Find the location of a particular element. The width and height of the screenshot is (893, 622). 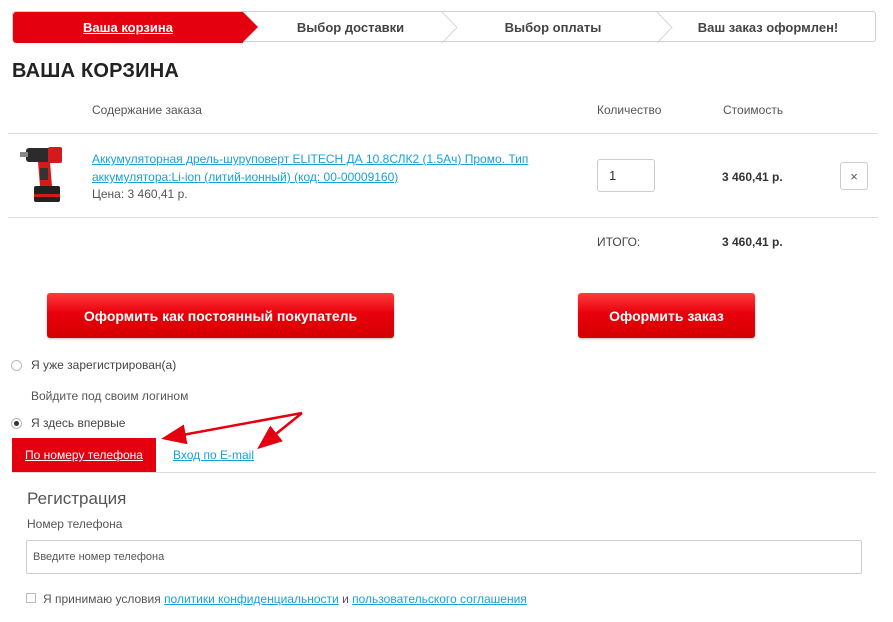

remove-item-button: × is located at coordinates (854, 176).